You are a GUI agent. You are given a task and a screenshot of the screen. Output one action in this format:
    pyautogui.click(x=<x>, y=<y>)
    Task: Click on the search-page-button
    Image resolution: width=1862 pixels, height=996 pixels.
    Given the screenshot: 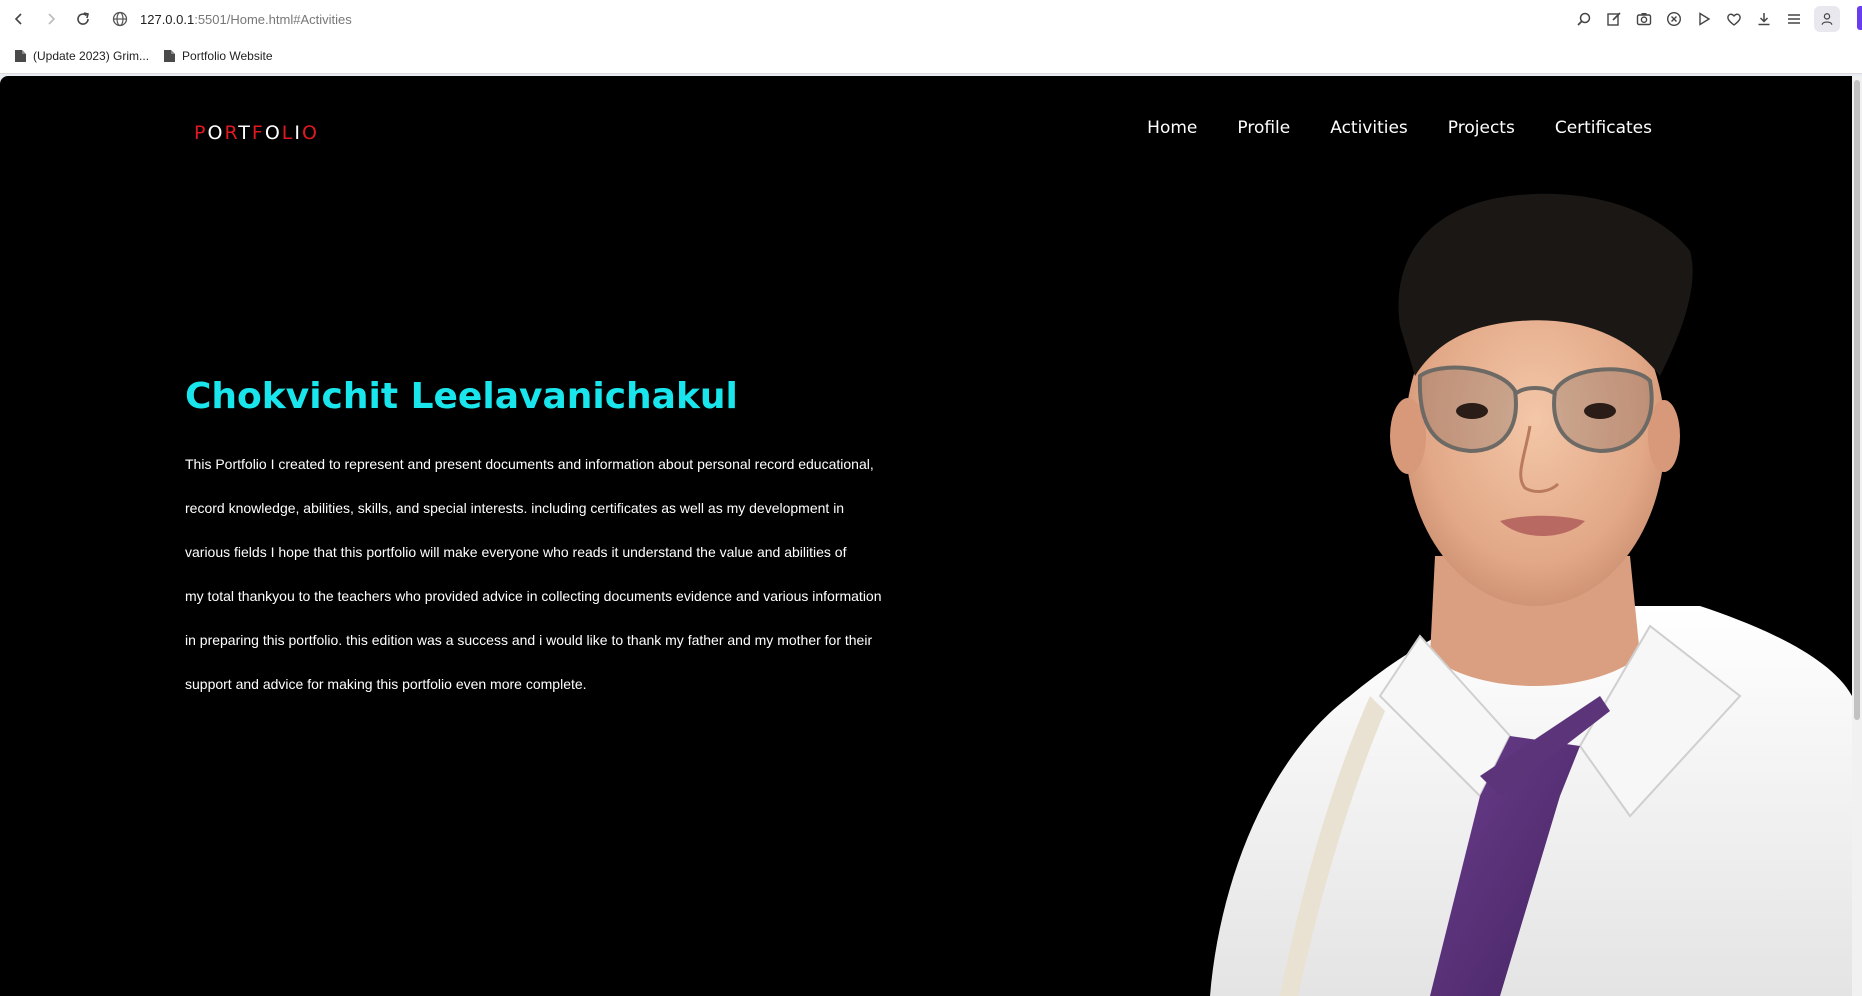 What is the action you would take?
    pyautogui.click(x=1584, y=19)
    